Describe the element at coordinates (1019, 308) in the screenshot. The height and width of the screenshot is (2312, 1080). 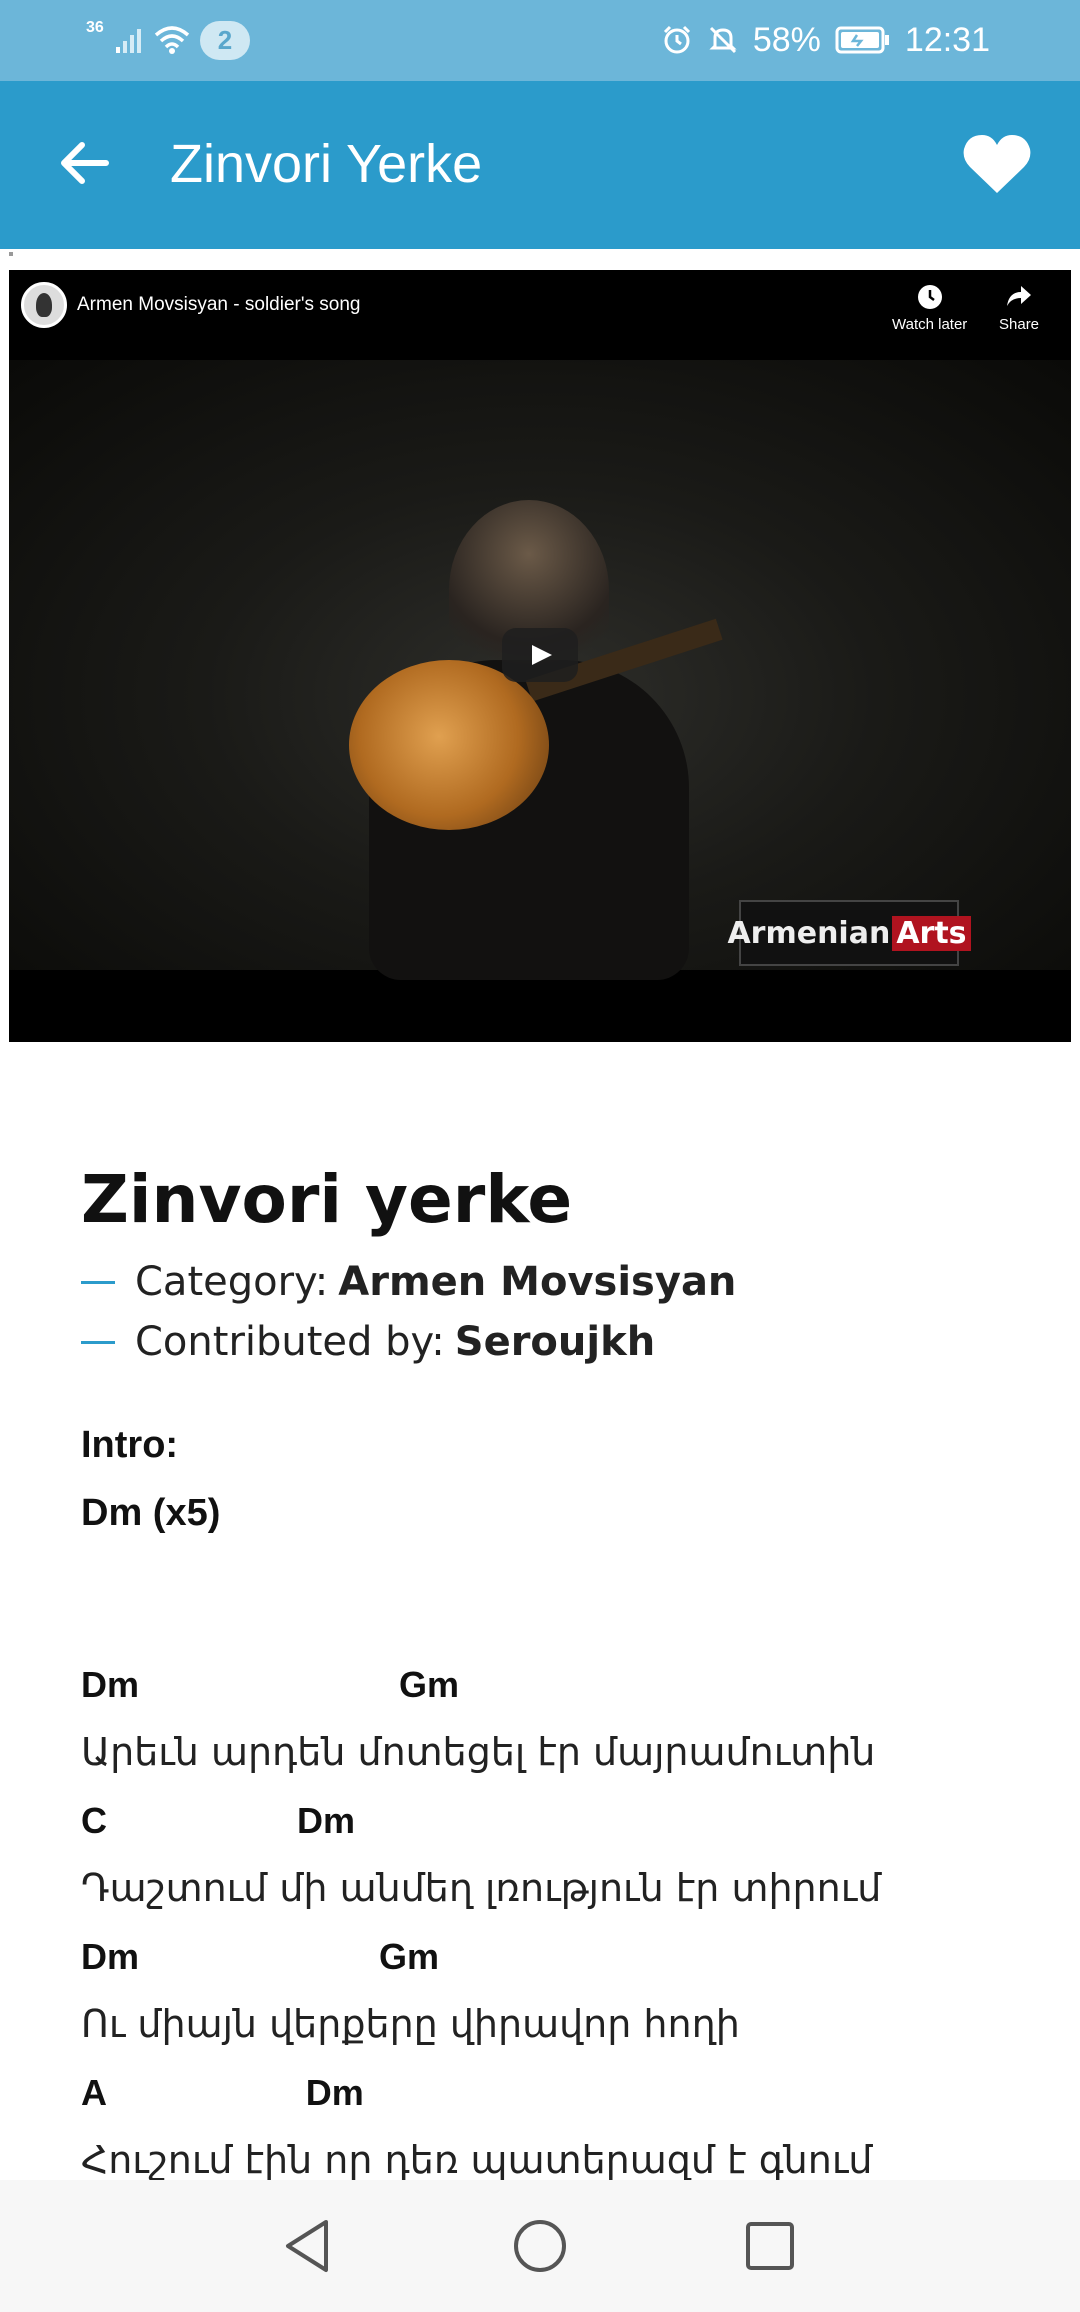
I see `share-button: Share` at that location.